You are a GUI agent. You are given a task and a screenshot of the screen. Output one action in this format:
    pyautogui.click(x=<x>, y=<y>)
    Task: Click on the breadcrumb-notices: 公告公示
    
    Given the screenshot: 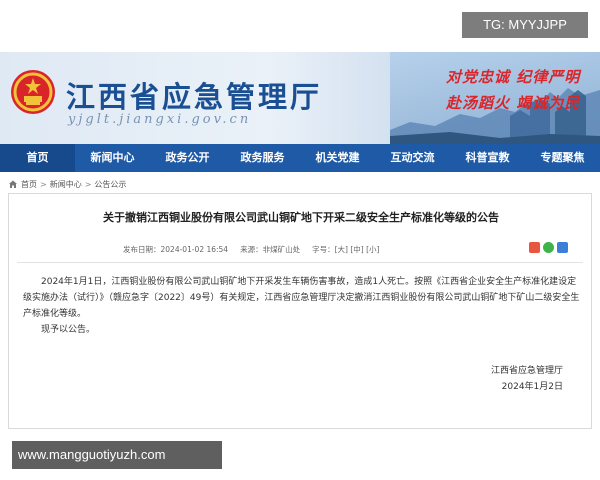 What is the action you would take?
    pyautogui.click(x=110, y=184)
    